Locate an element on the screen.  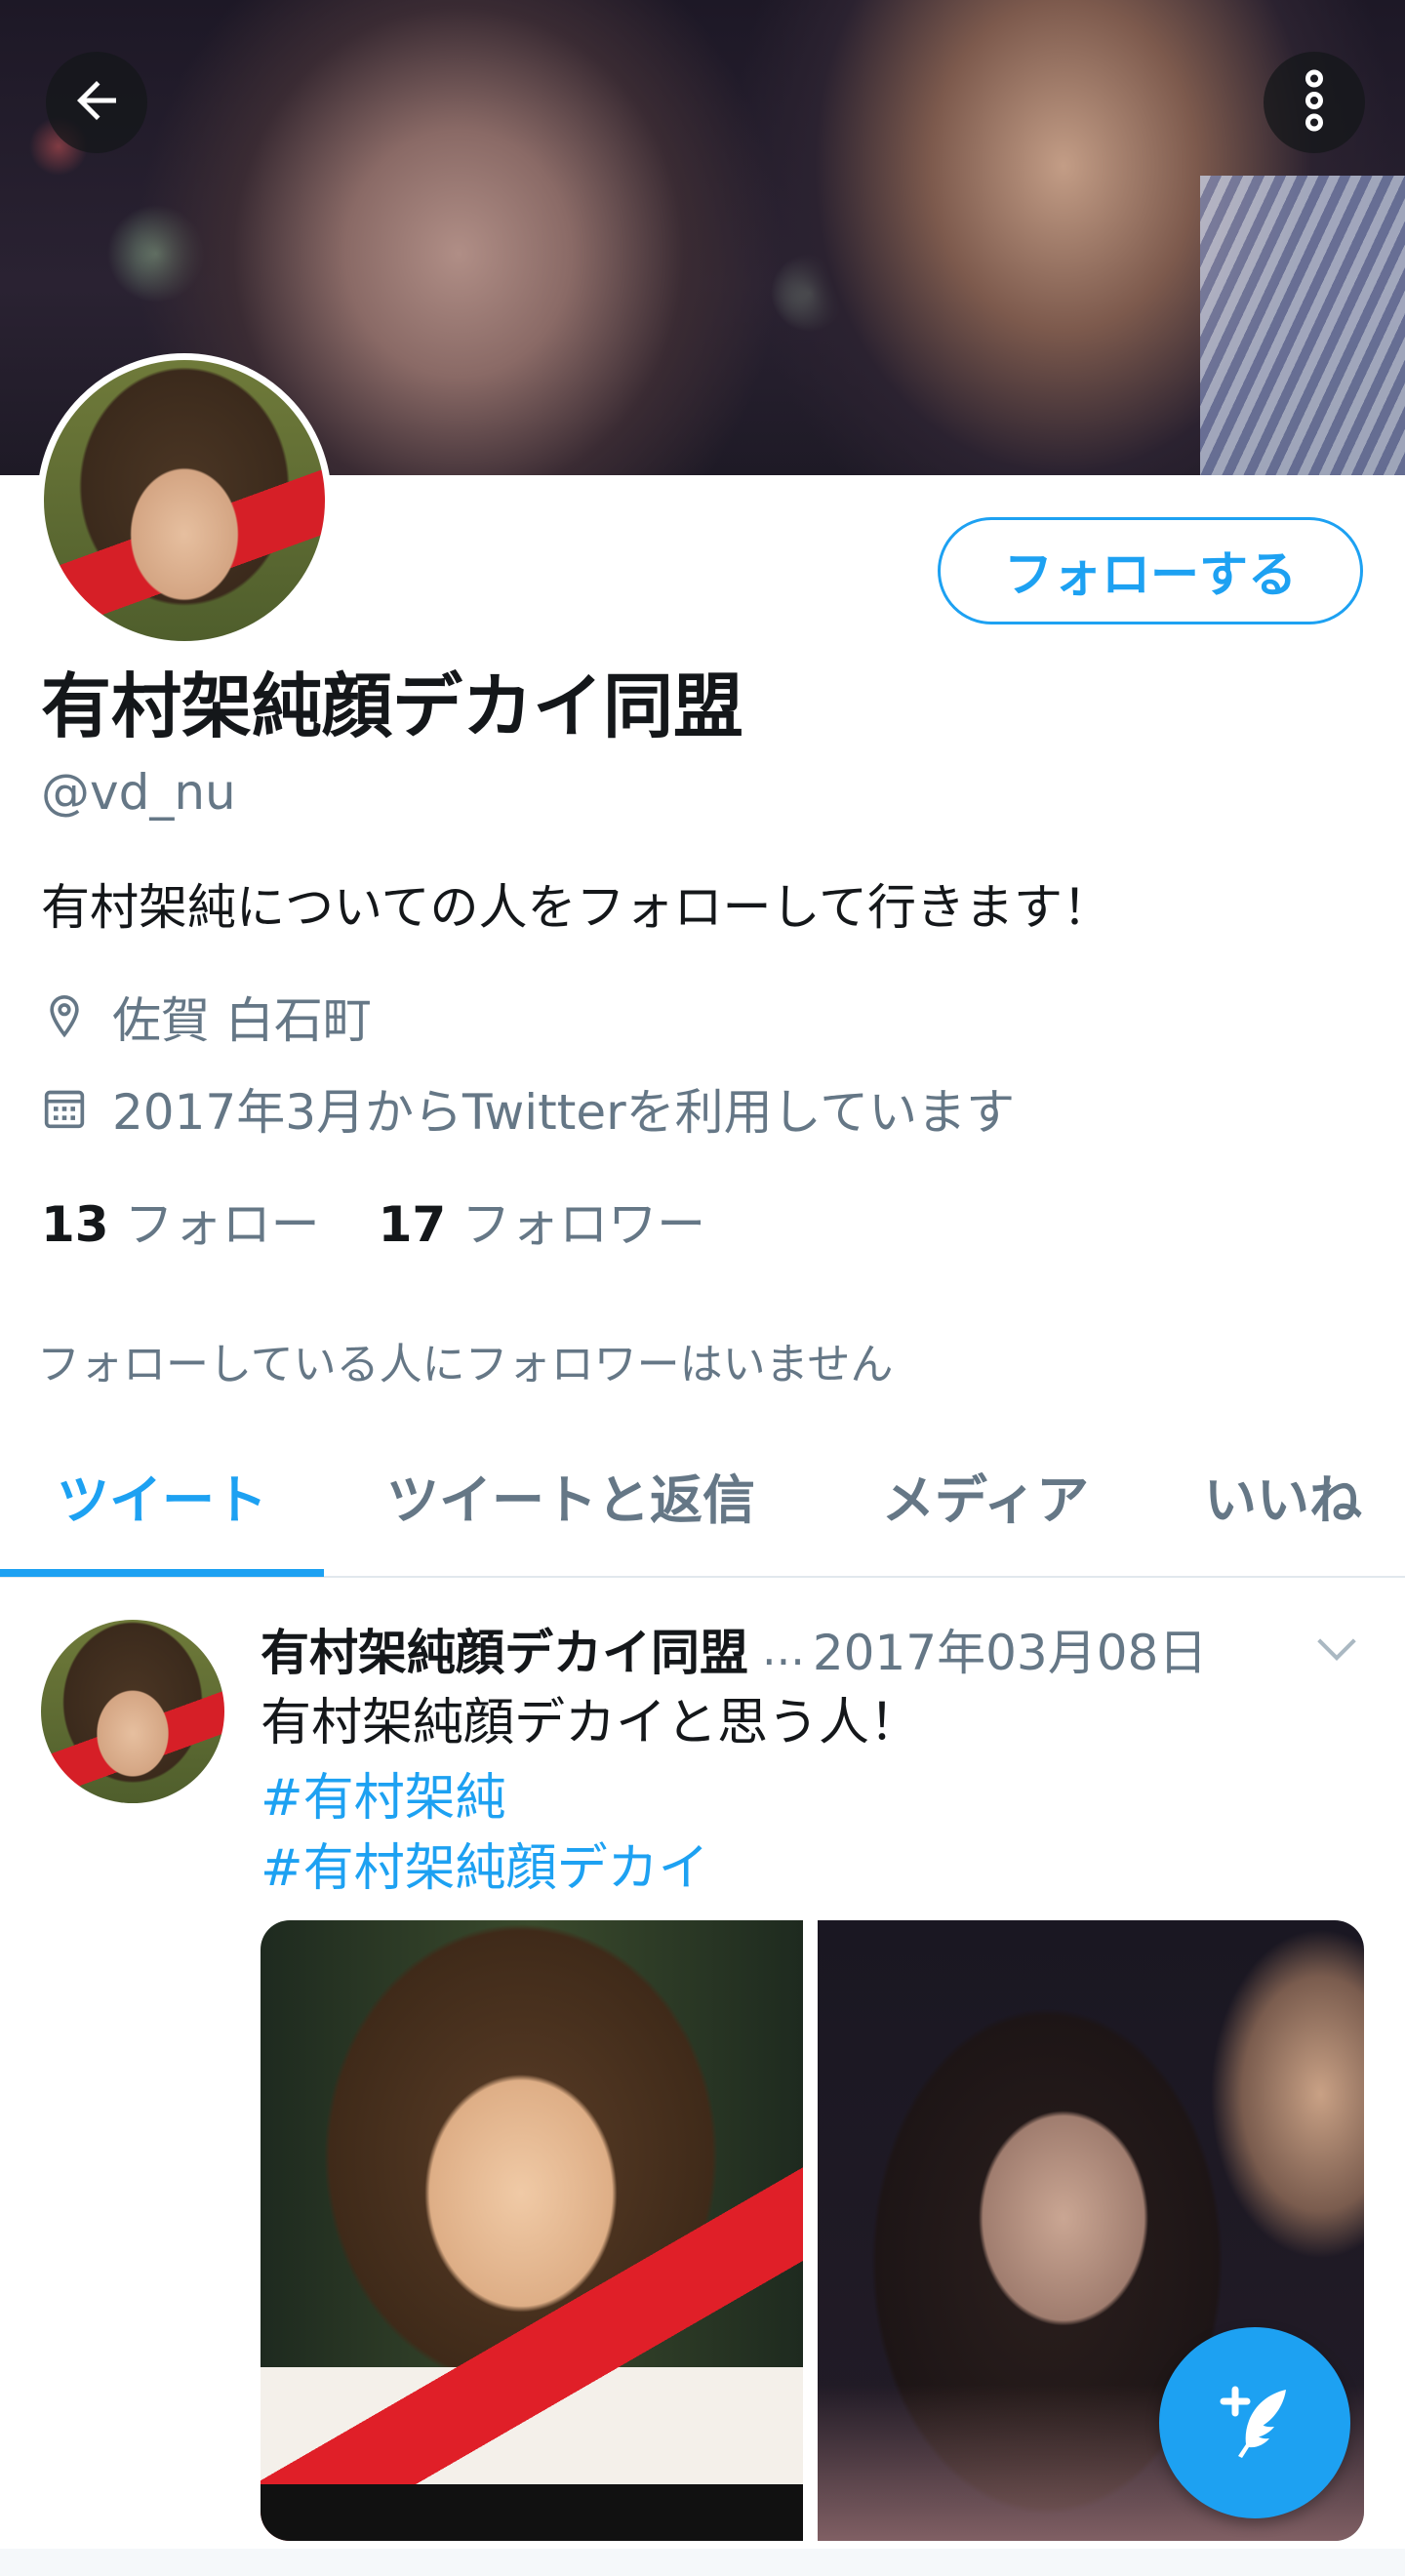
tab-likes: いいね is located at coordinates (1283, 1495).